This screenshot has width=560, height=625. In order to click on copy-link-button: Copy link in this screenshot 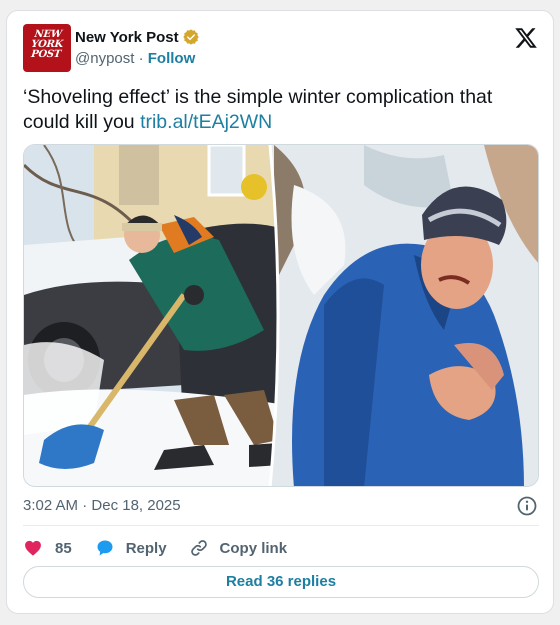, I will do `click(238, 548)`.